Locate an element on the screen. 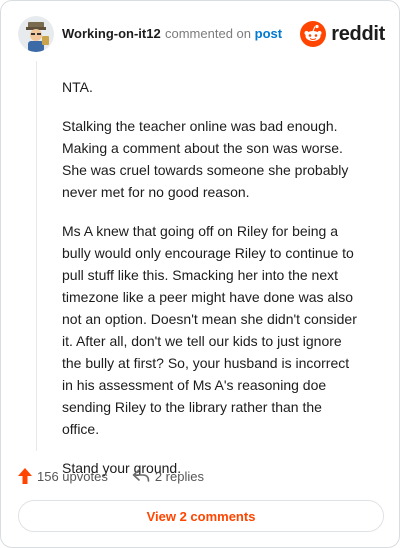  reply-count: 2 replies is located at coordinates (179, 476).